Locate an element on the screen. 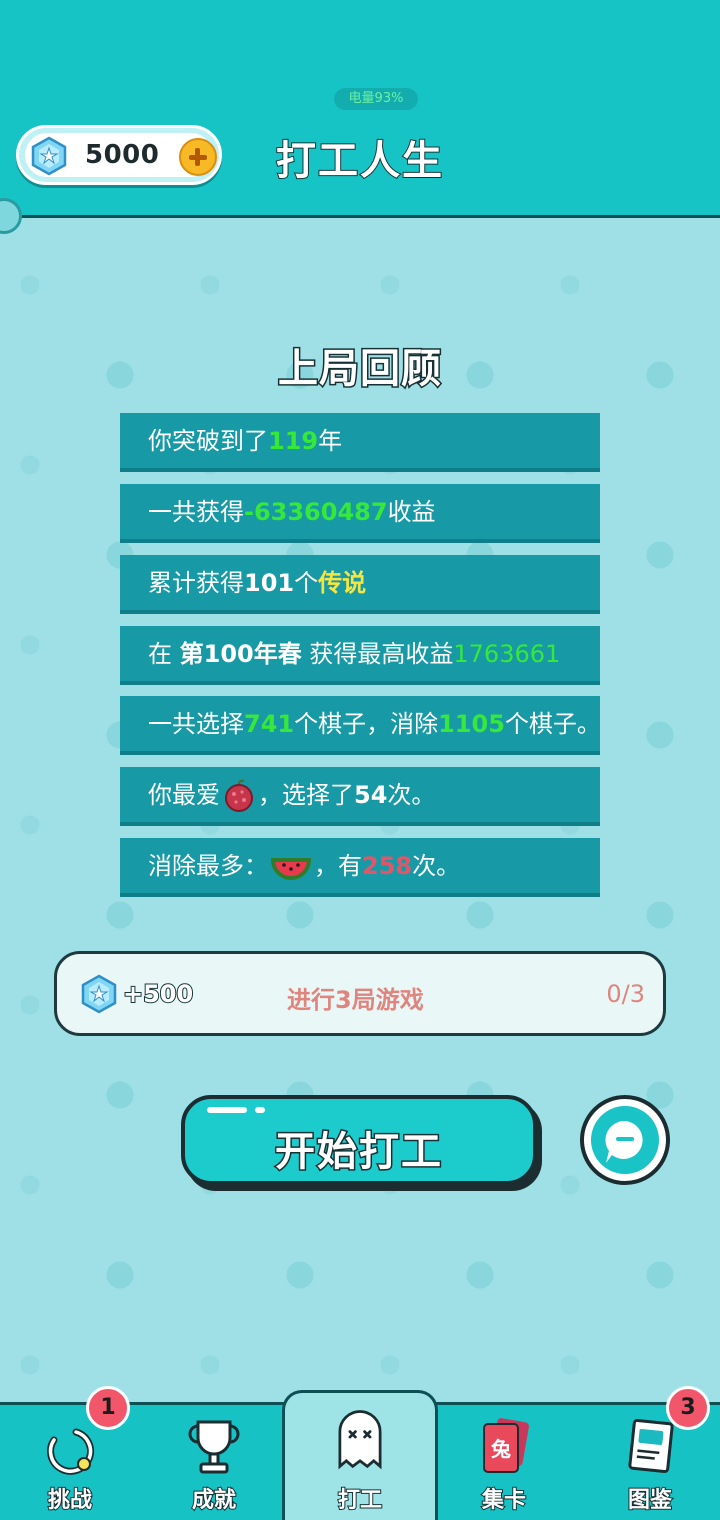 The image size is (720, 1520). lychee-icon is located at coordinates (239, 795).